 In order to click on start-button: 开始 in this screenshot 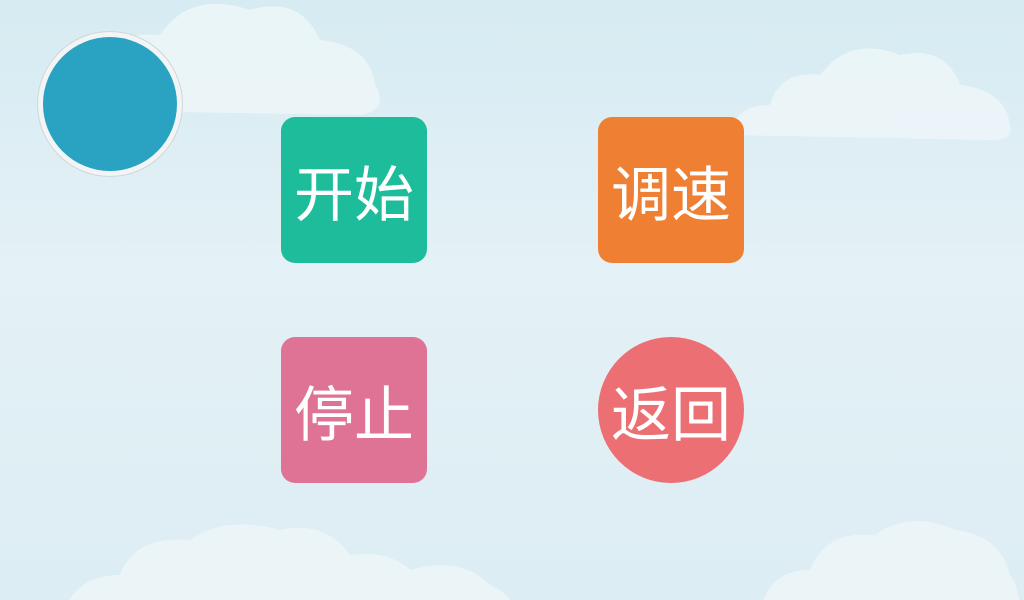, I will do `click(354, 190)`.